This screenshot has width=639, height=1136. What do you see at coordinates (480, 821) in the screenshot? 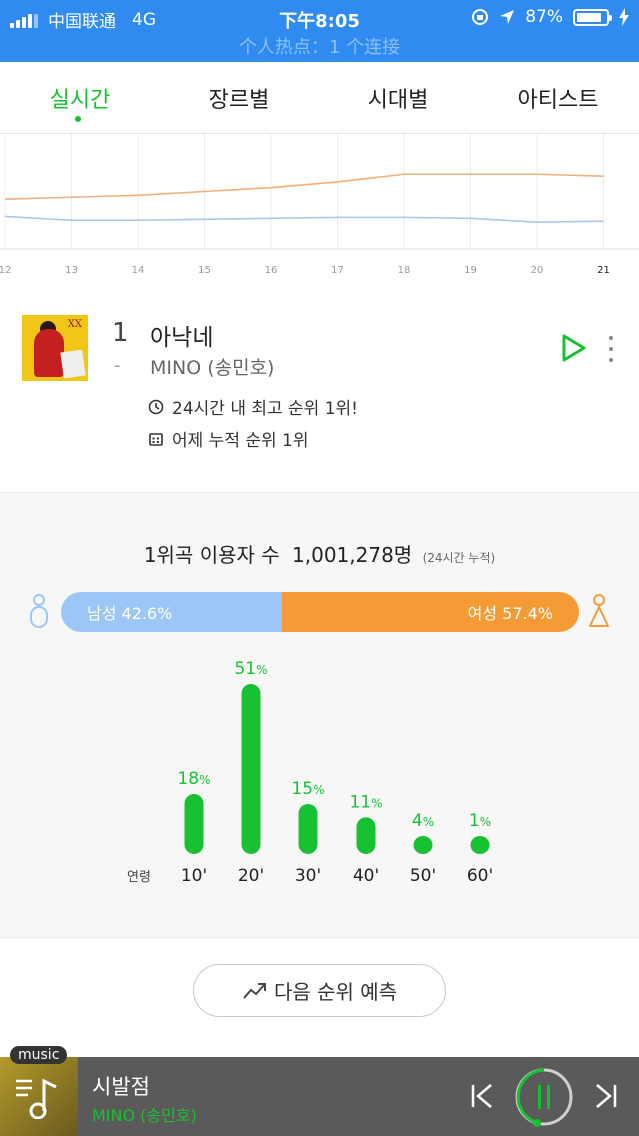
I see `age-bar-value-label: 1%` at bounding box center [480, 821].